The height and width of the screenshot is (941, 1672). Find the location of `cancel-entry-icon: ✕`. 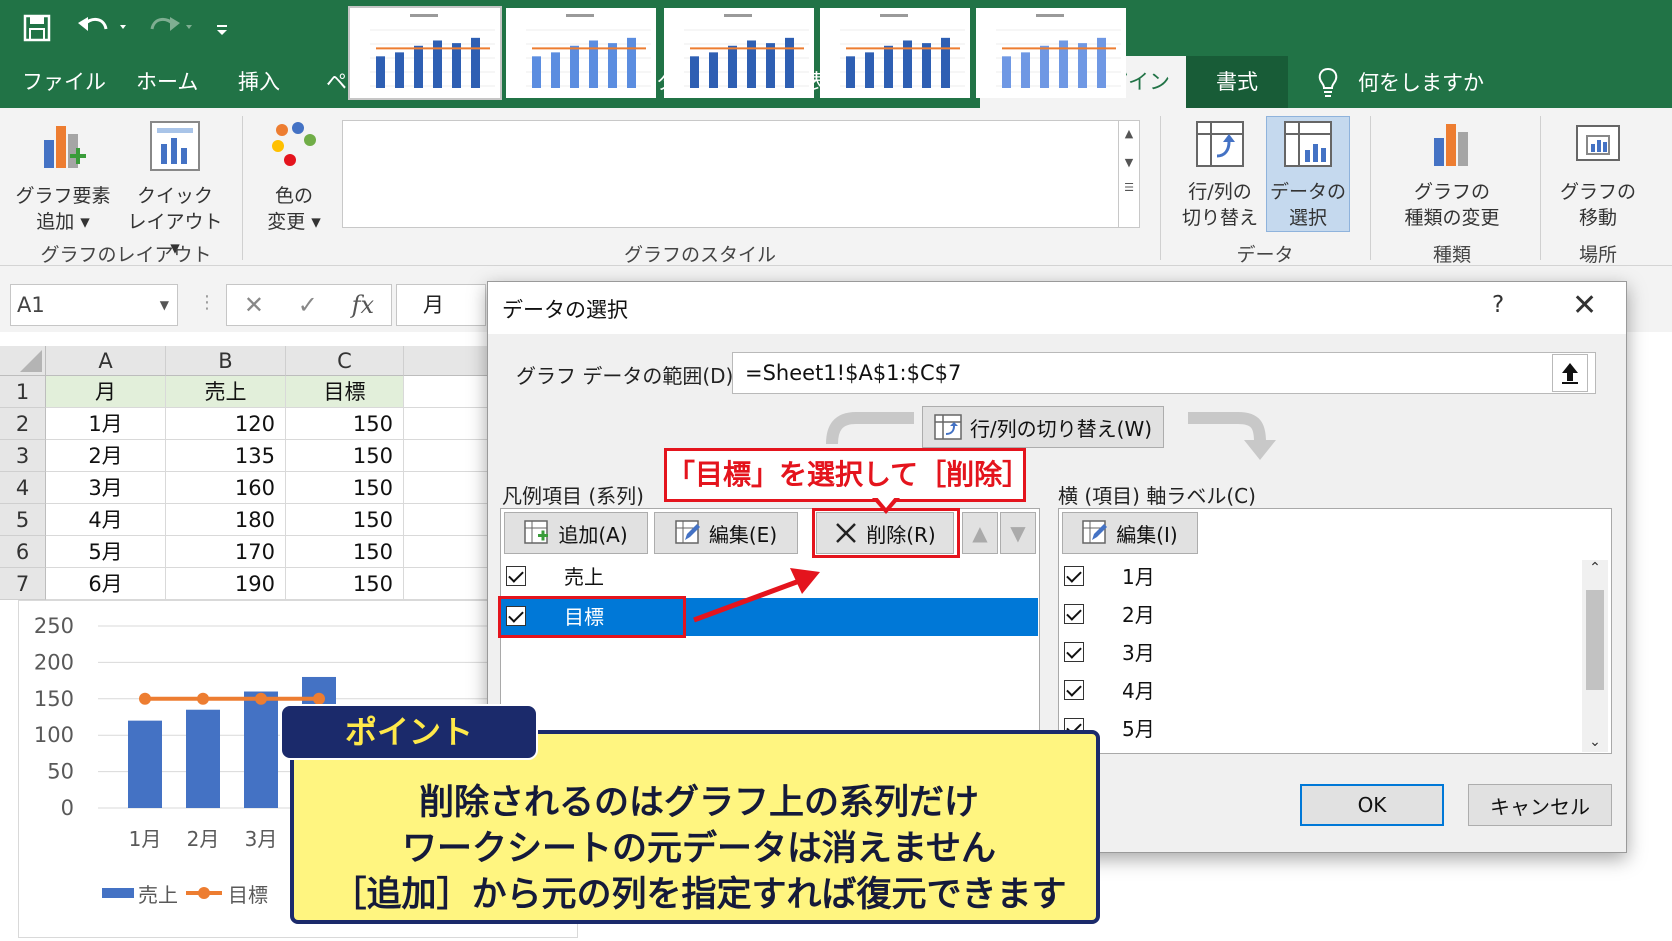

cancel-entry-icon: ✕ is located at coordinates (254, 305).